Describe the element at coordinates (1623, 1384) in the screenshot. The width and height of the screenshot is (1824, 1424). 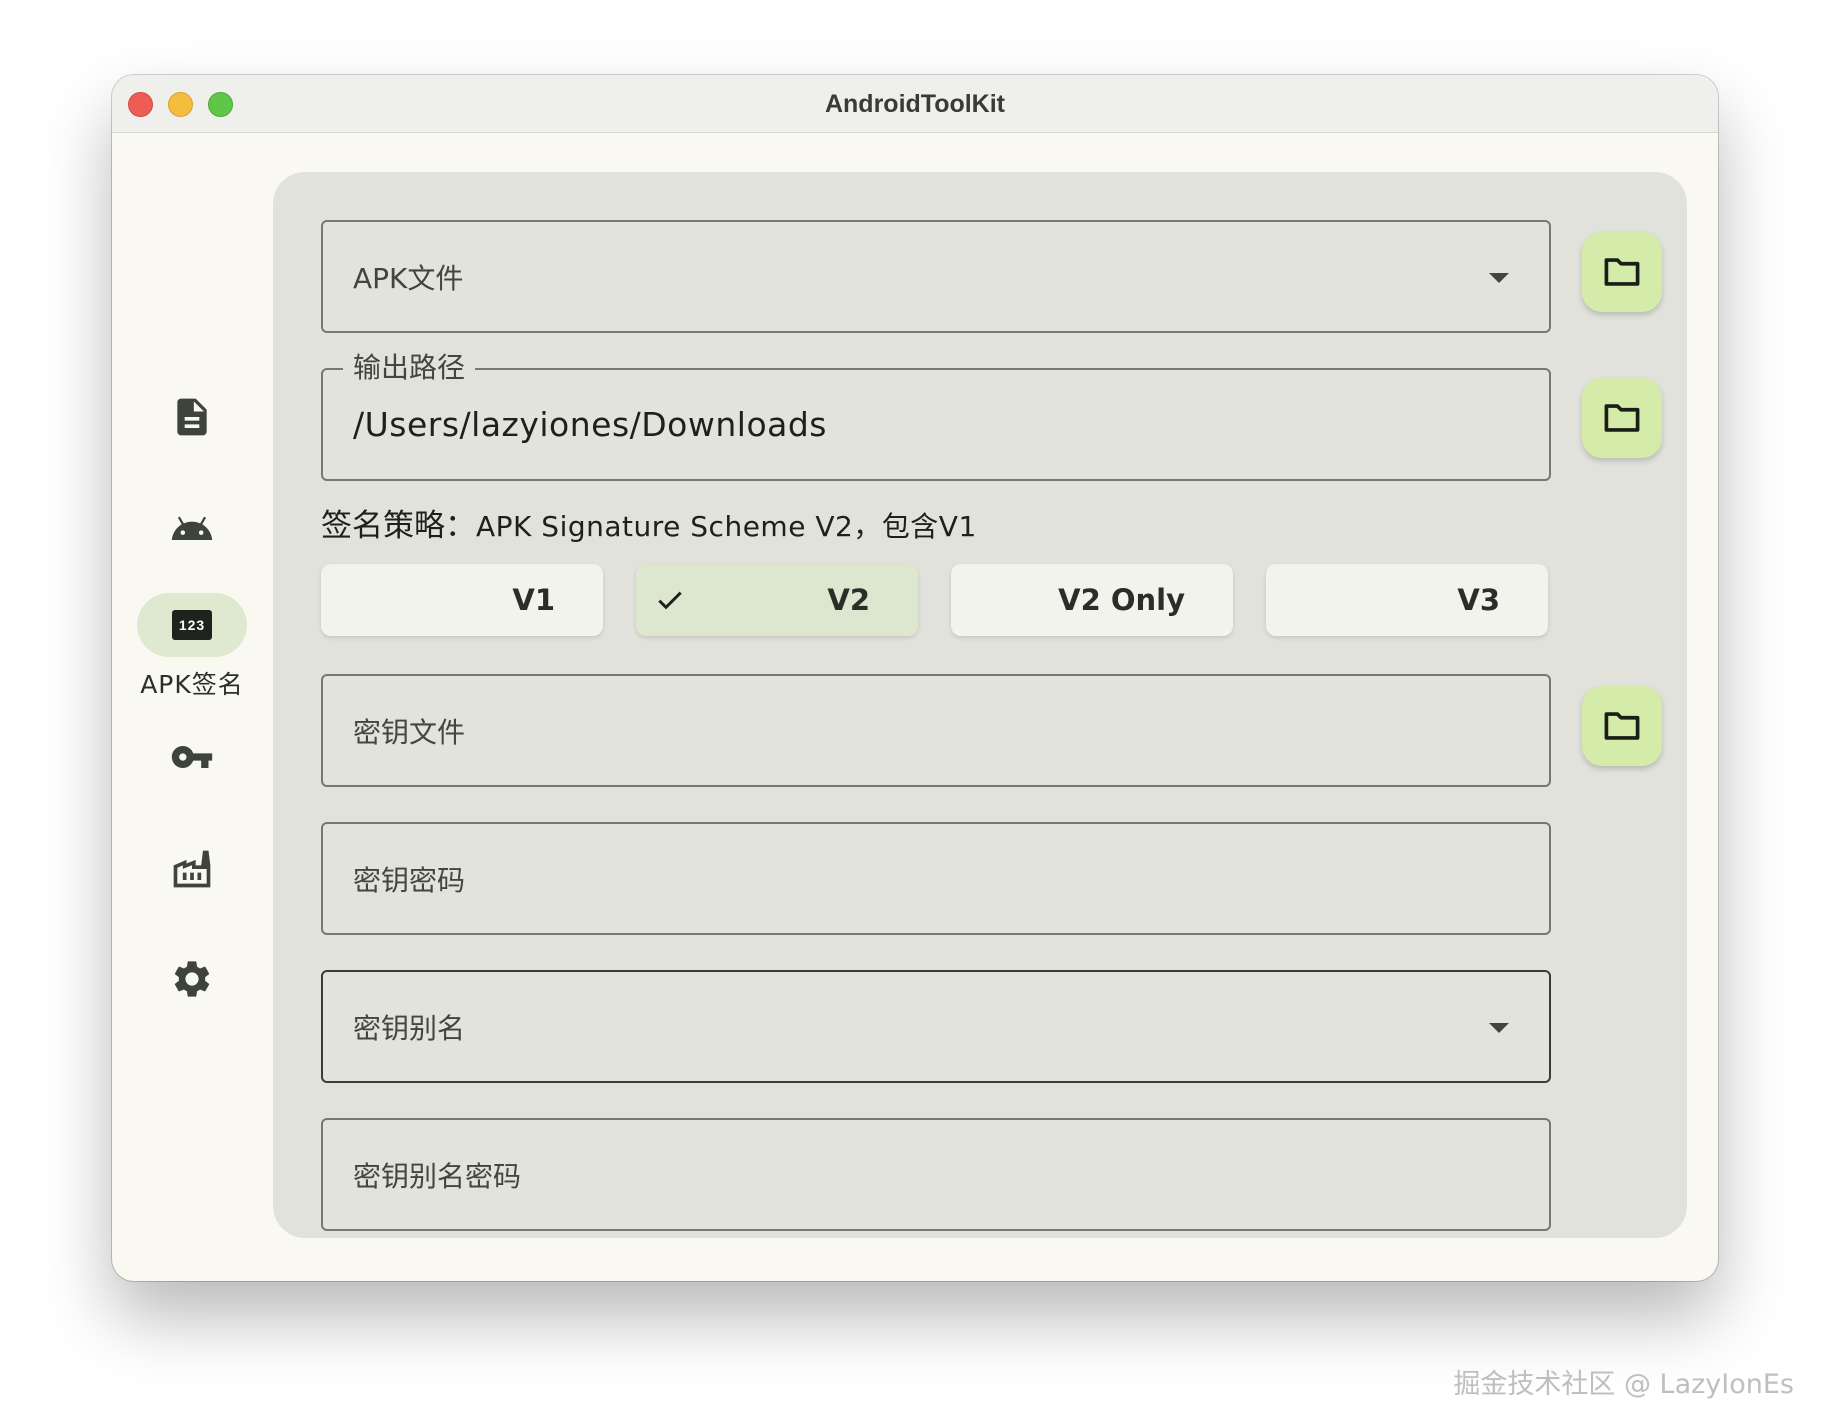
I see `watermark: 掘金技术社区 @ LazyIonEs` at that location.